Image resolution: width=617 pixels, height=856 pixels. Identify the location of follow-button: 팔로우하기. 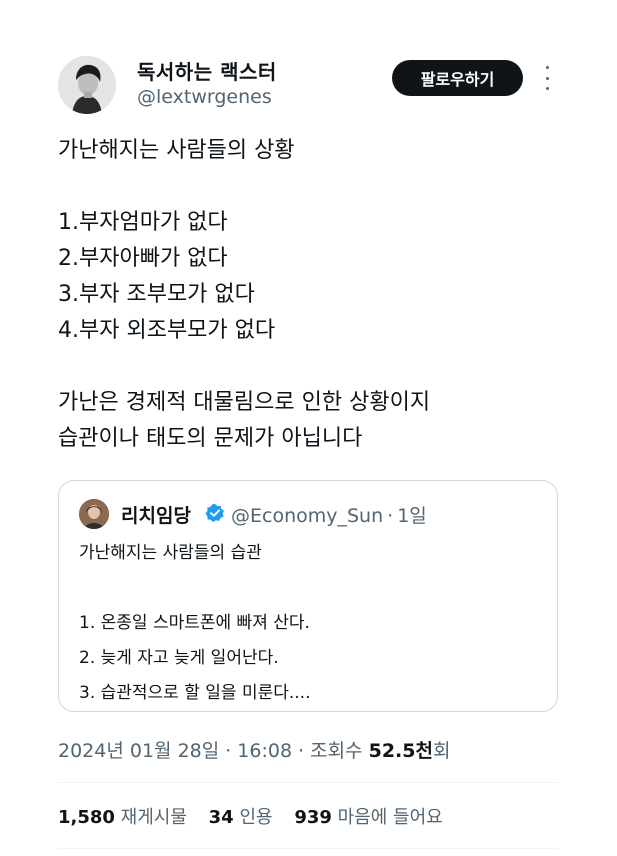
(457, 78).